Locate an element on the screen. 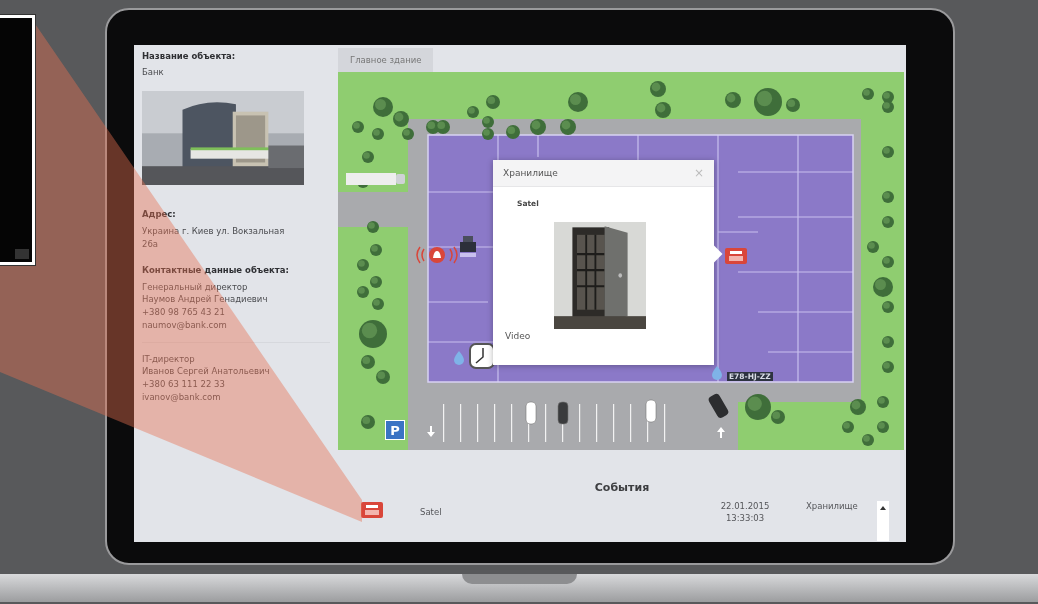 The width and height of the screenshot is (1038, 604). scroll-up-icon is located at coordinates (883, 508).